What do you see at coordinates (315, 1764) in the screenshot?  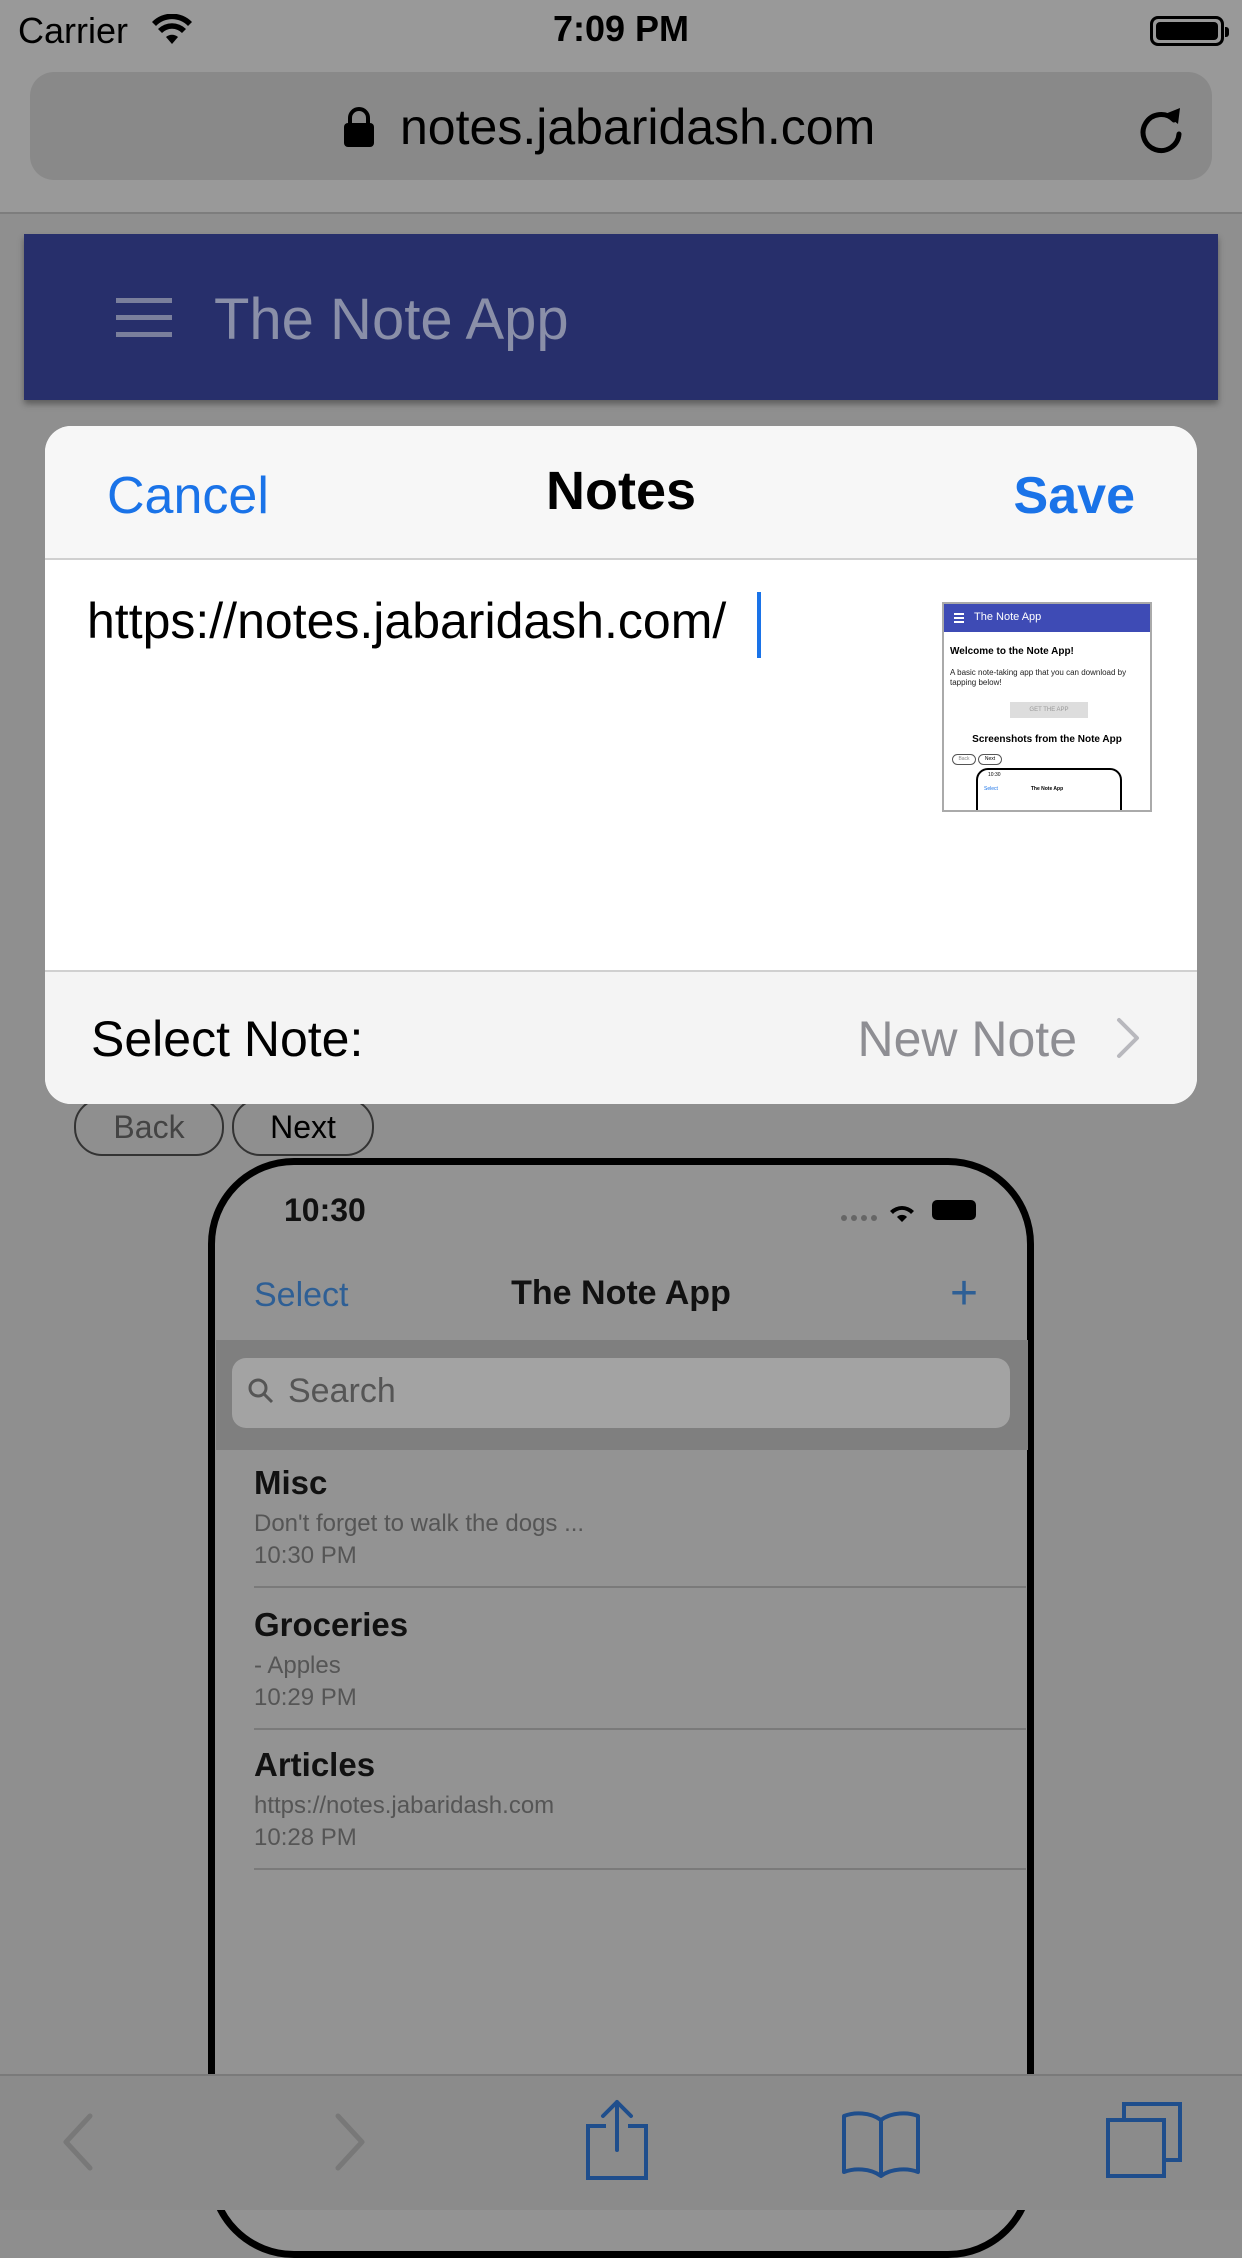 I see `mockup-note-title: Articles` at bounding box center [315, 1764].